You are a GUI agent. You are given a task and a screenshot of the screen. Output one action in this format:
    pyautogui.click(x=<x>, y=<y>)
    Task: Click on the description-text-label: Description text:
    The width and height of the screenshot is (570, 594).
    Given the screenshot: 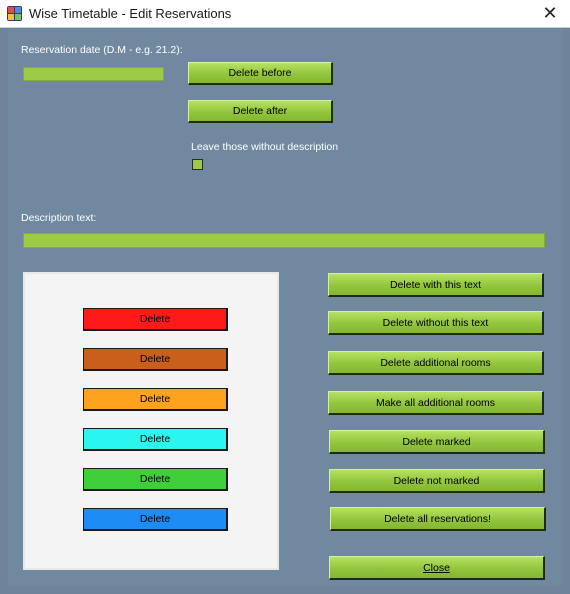 What is the action you would take?
    pyautogui.click(x=59, y=218)
    